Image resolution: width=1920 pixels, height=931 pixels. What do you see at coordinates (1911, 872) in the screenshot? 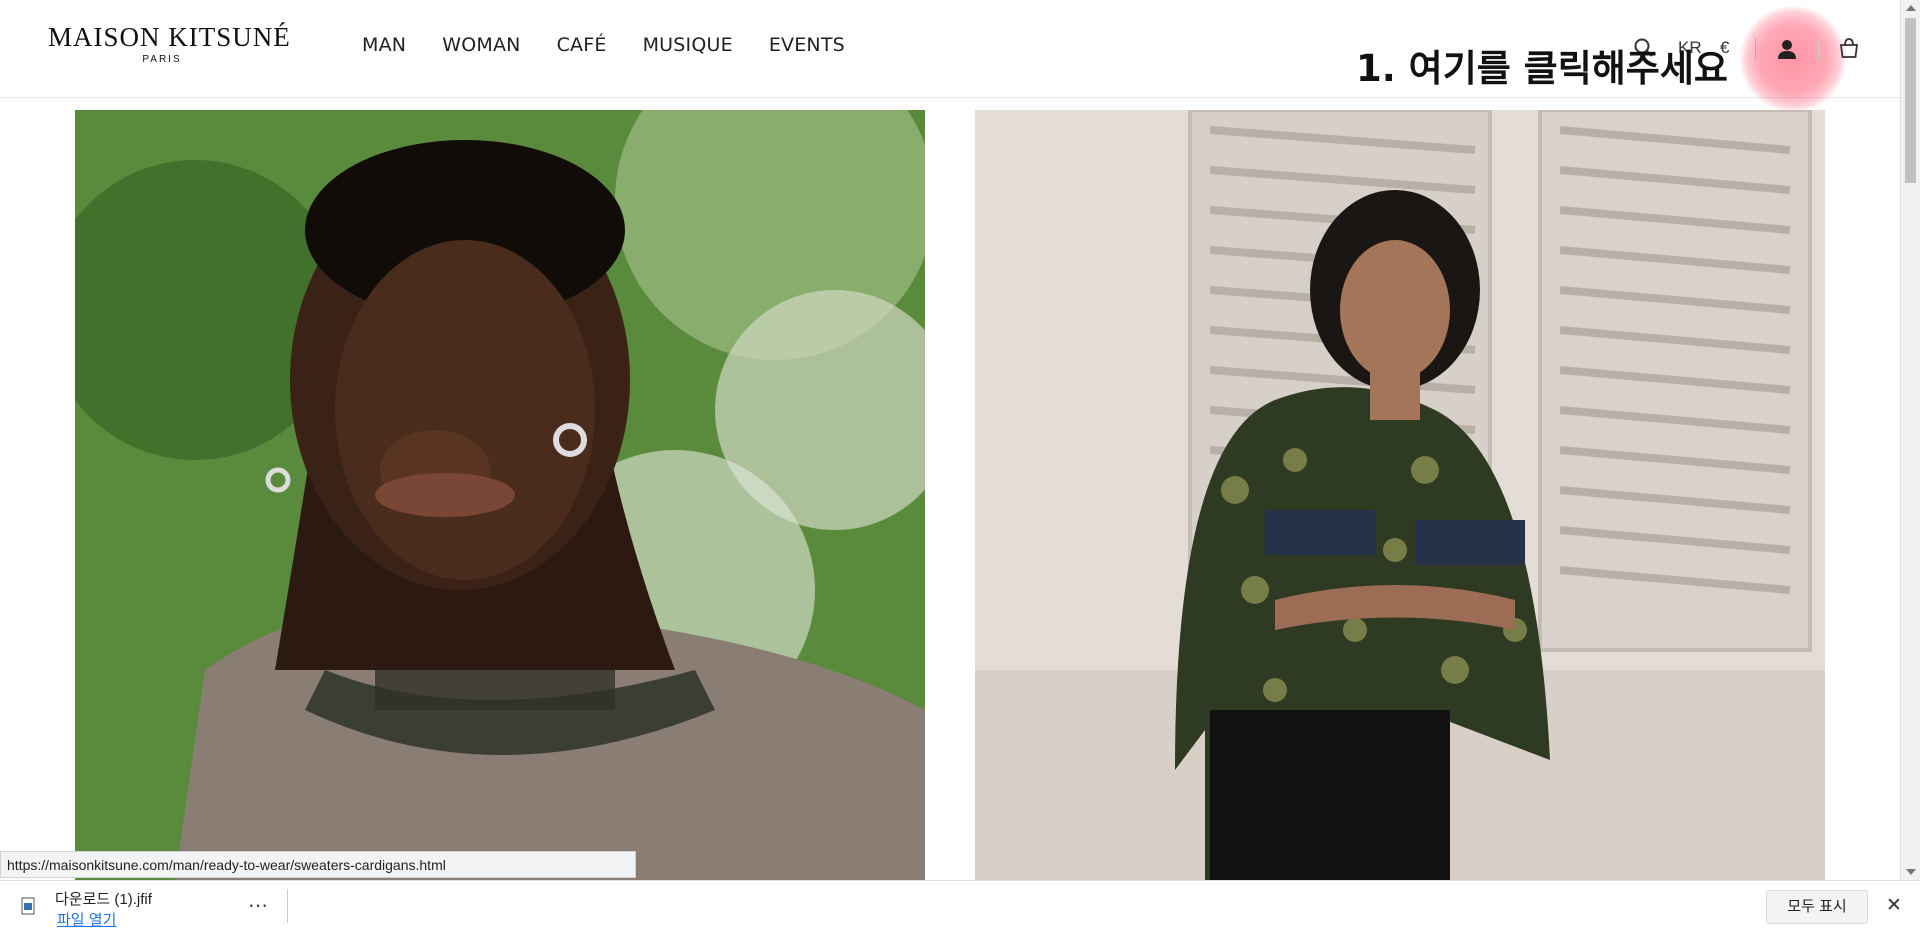
I see `scroll-down-arrow-icon` at bounding box center [1911, 872].